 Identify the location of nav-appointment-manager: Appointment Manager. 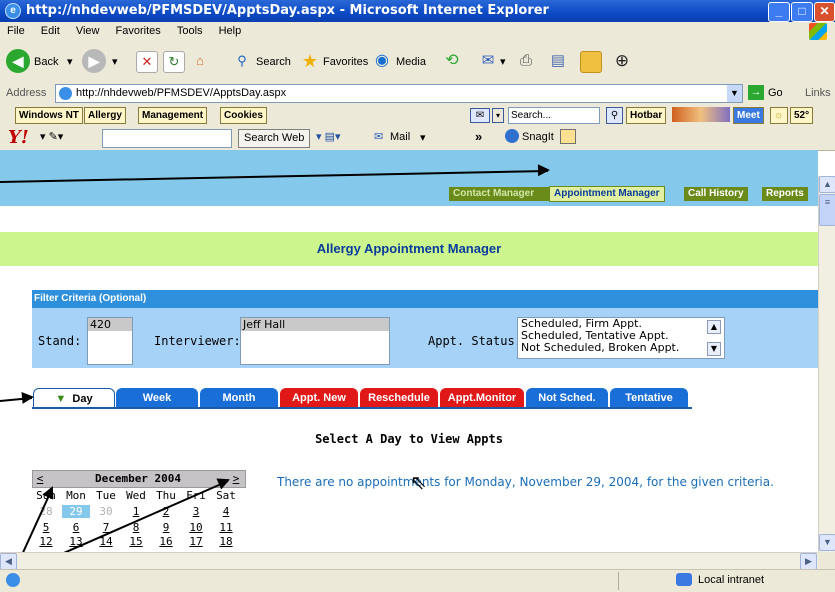
(607, 194).